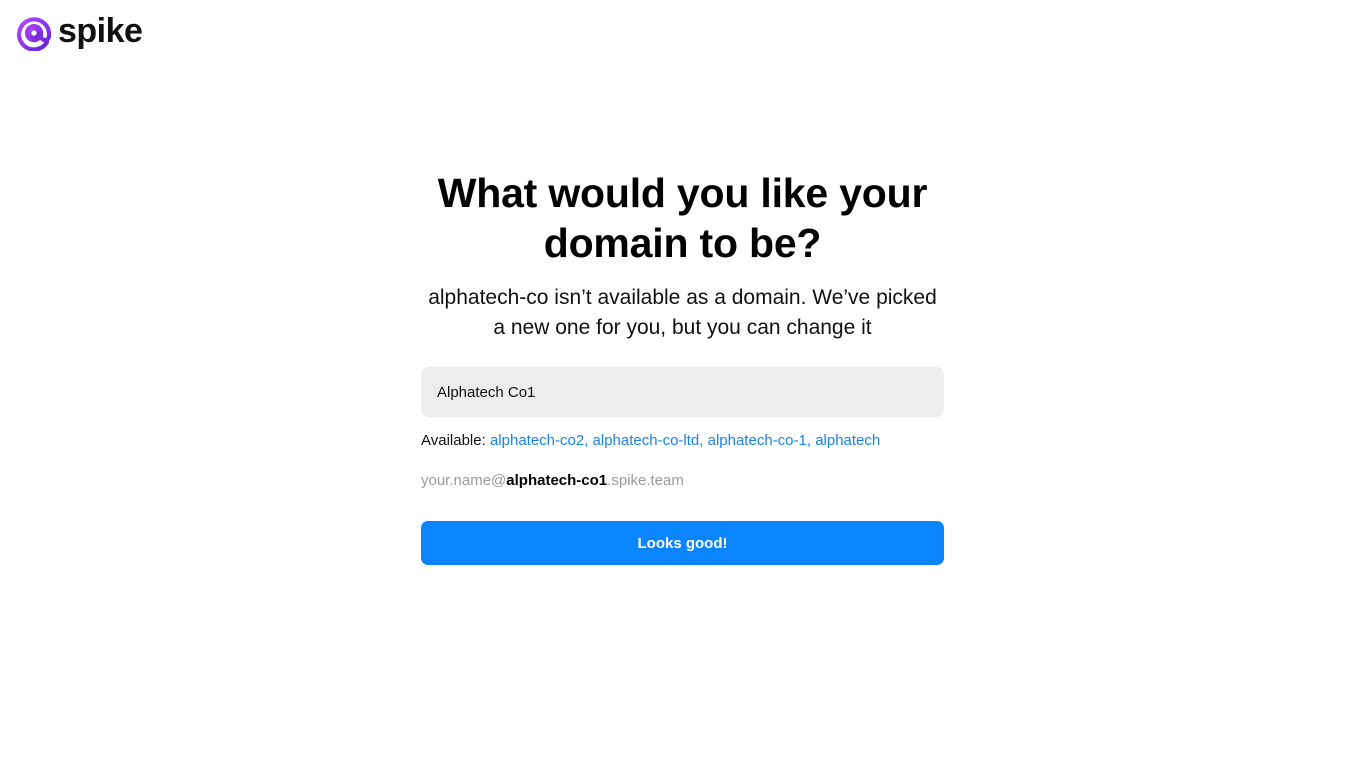 The image size is (1366, 768). What do you see at coordinates (759, 440) in the screenshot?
I see `domain-suggestion-link: alphatech-co-1,` at bounding box center [759, 440].